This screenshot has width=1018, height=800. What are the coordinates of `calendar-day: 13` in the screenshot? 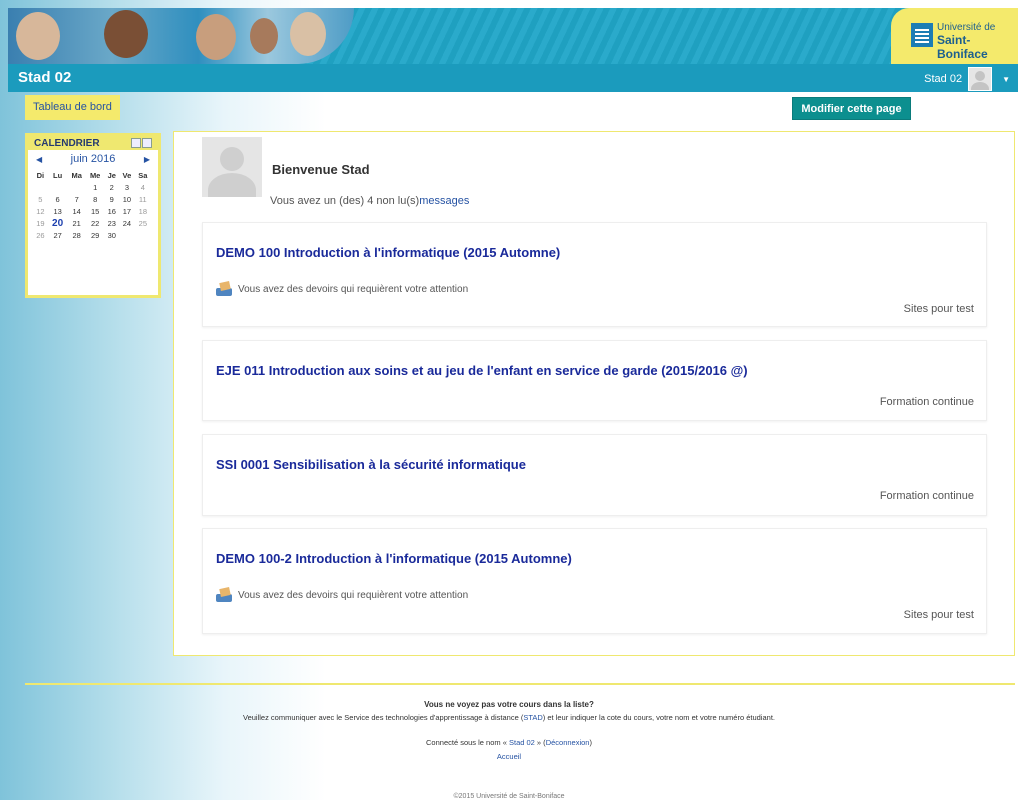 It's located at (58, 211).